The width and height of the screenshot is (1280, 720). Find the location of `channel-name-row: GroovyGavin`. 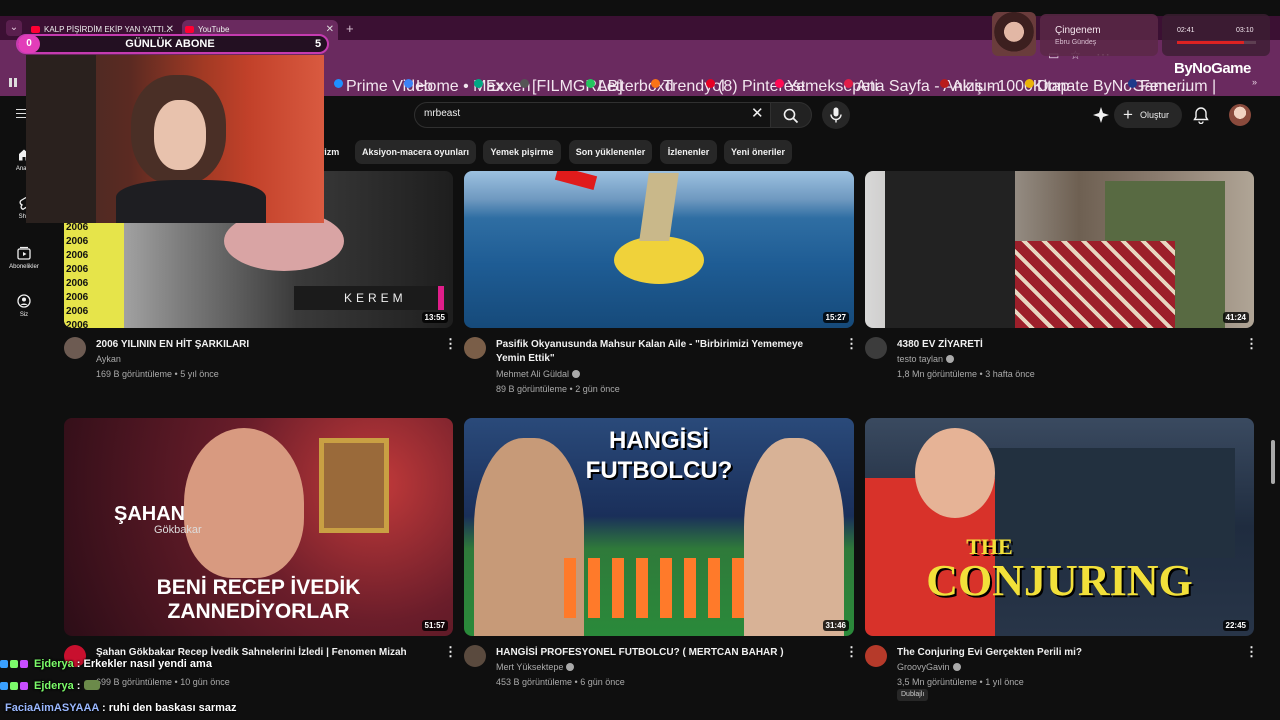

channel-name-row: GroovyGavin is located at coordinates (929, 667).